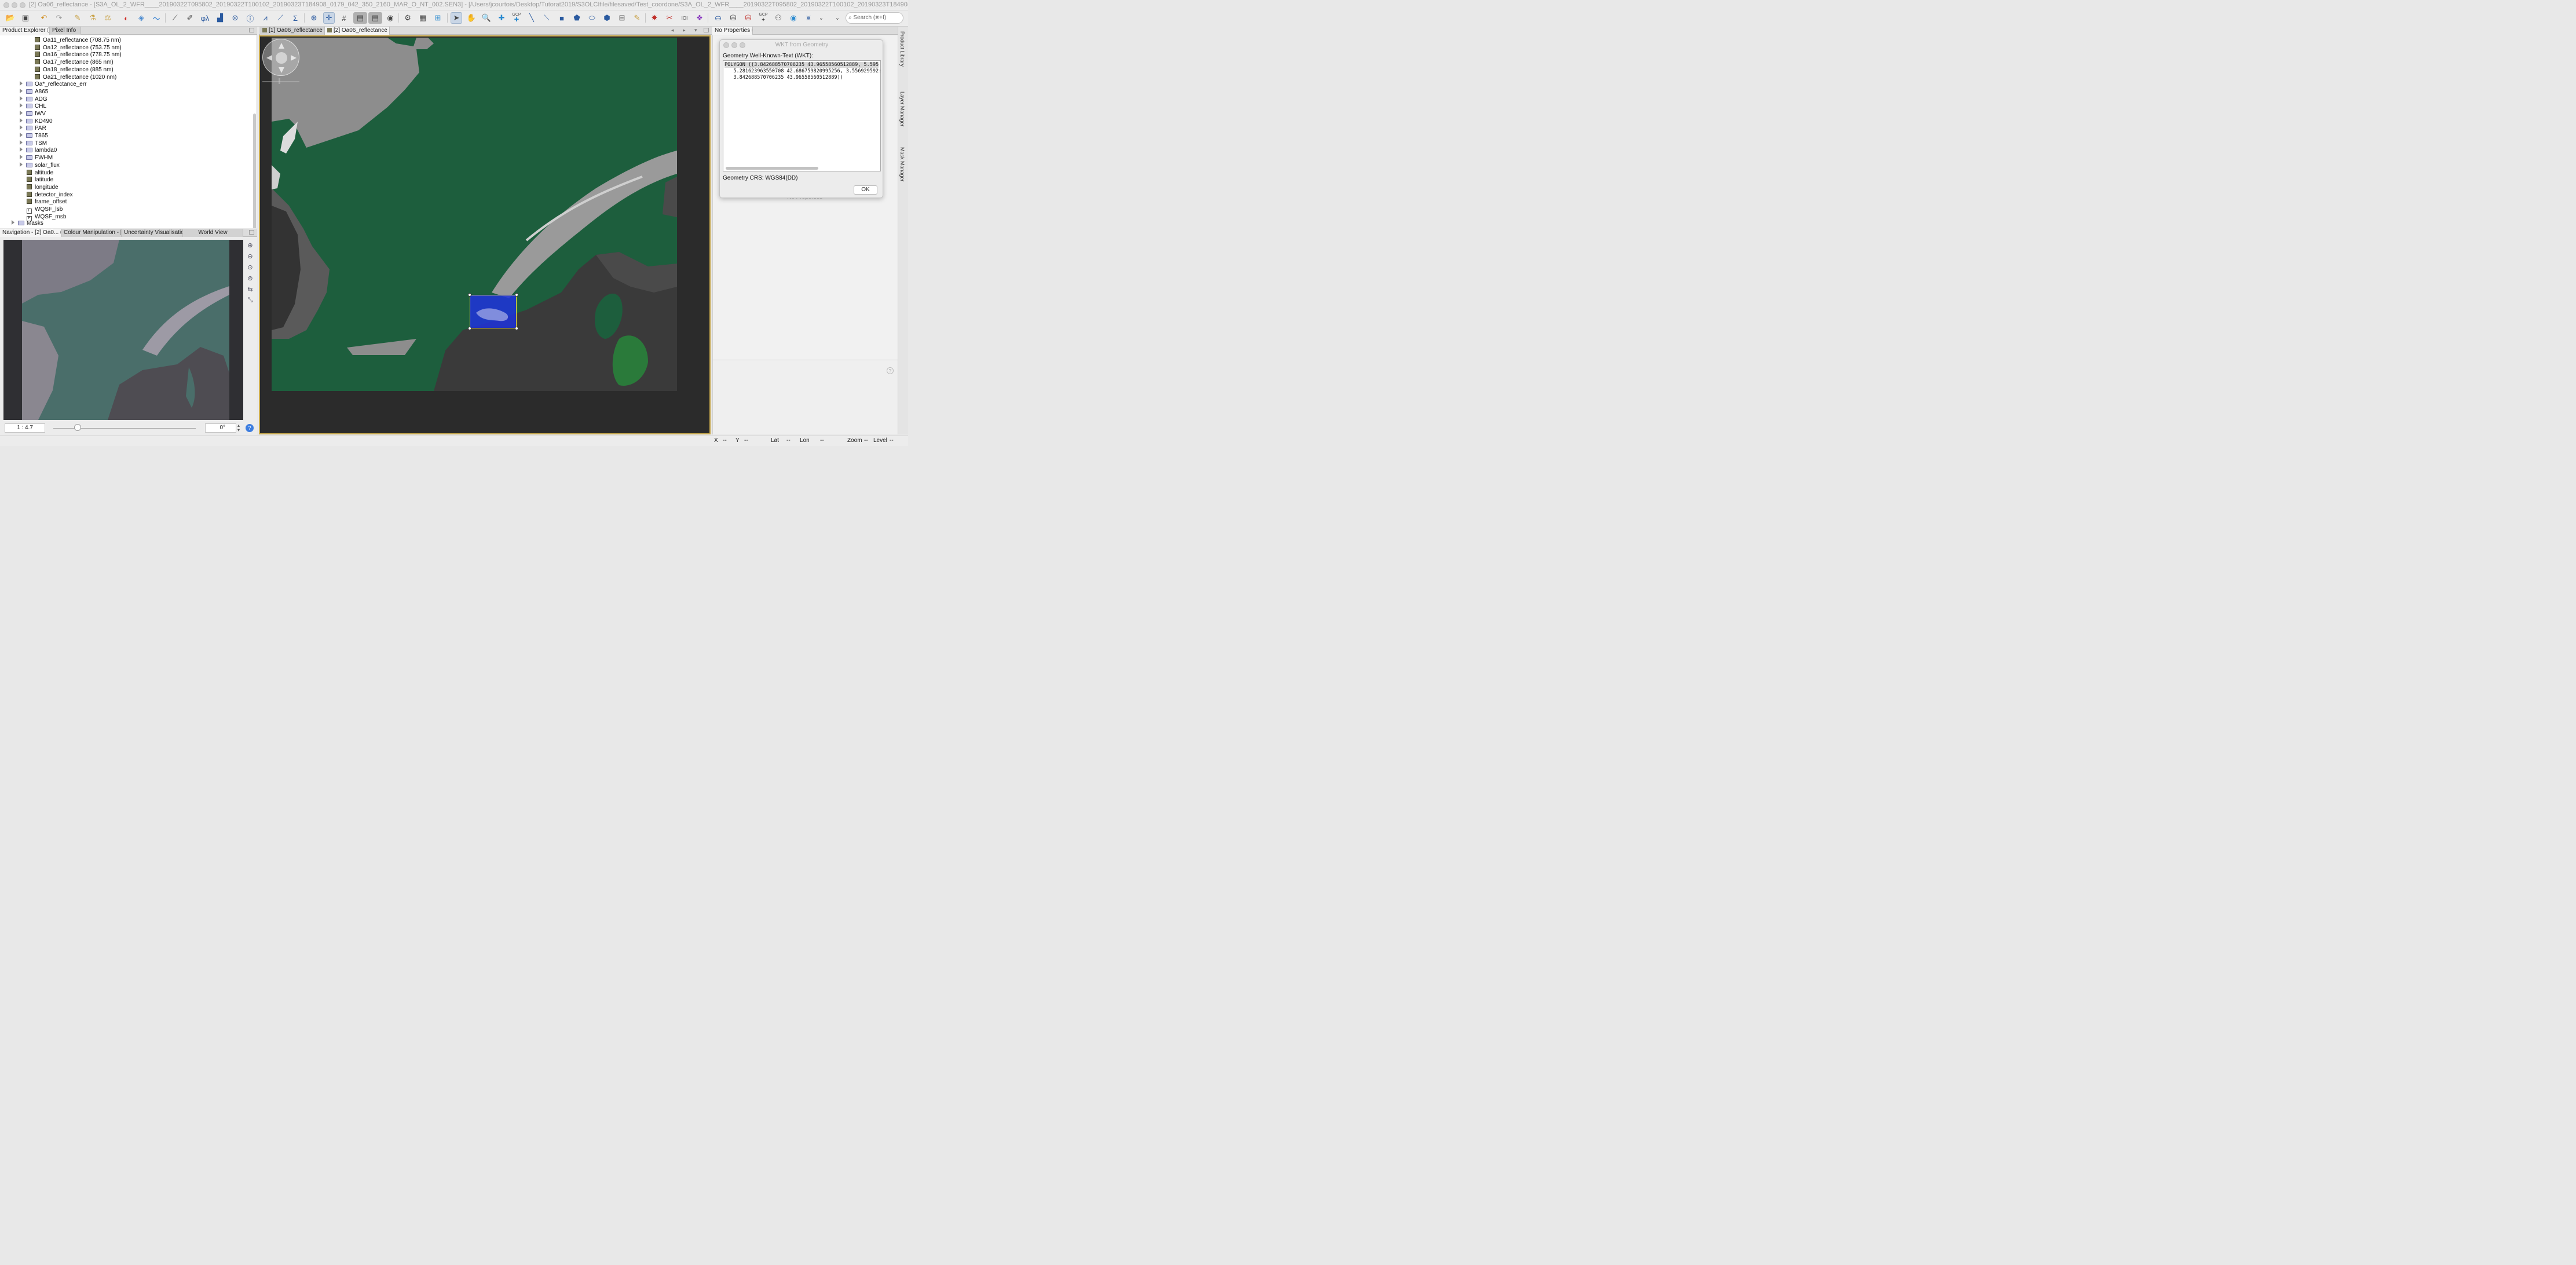  What do you see at coordinates (808, 18) in the screenshot?
I see `chart-tool-icon: ⩙` at bounding box center [808, 18].